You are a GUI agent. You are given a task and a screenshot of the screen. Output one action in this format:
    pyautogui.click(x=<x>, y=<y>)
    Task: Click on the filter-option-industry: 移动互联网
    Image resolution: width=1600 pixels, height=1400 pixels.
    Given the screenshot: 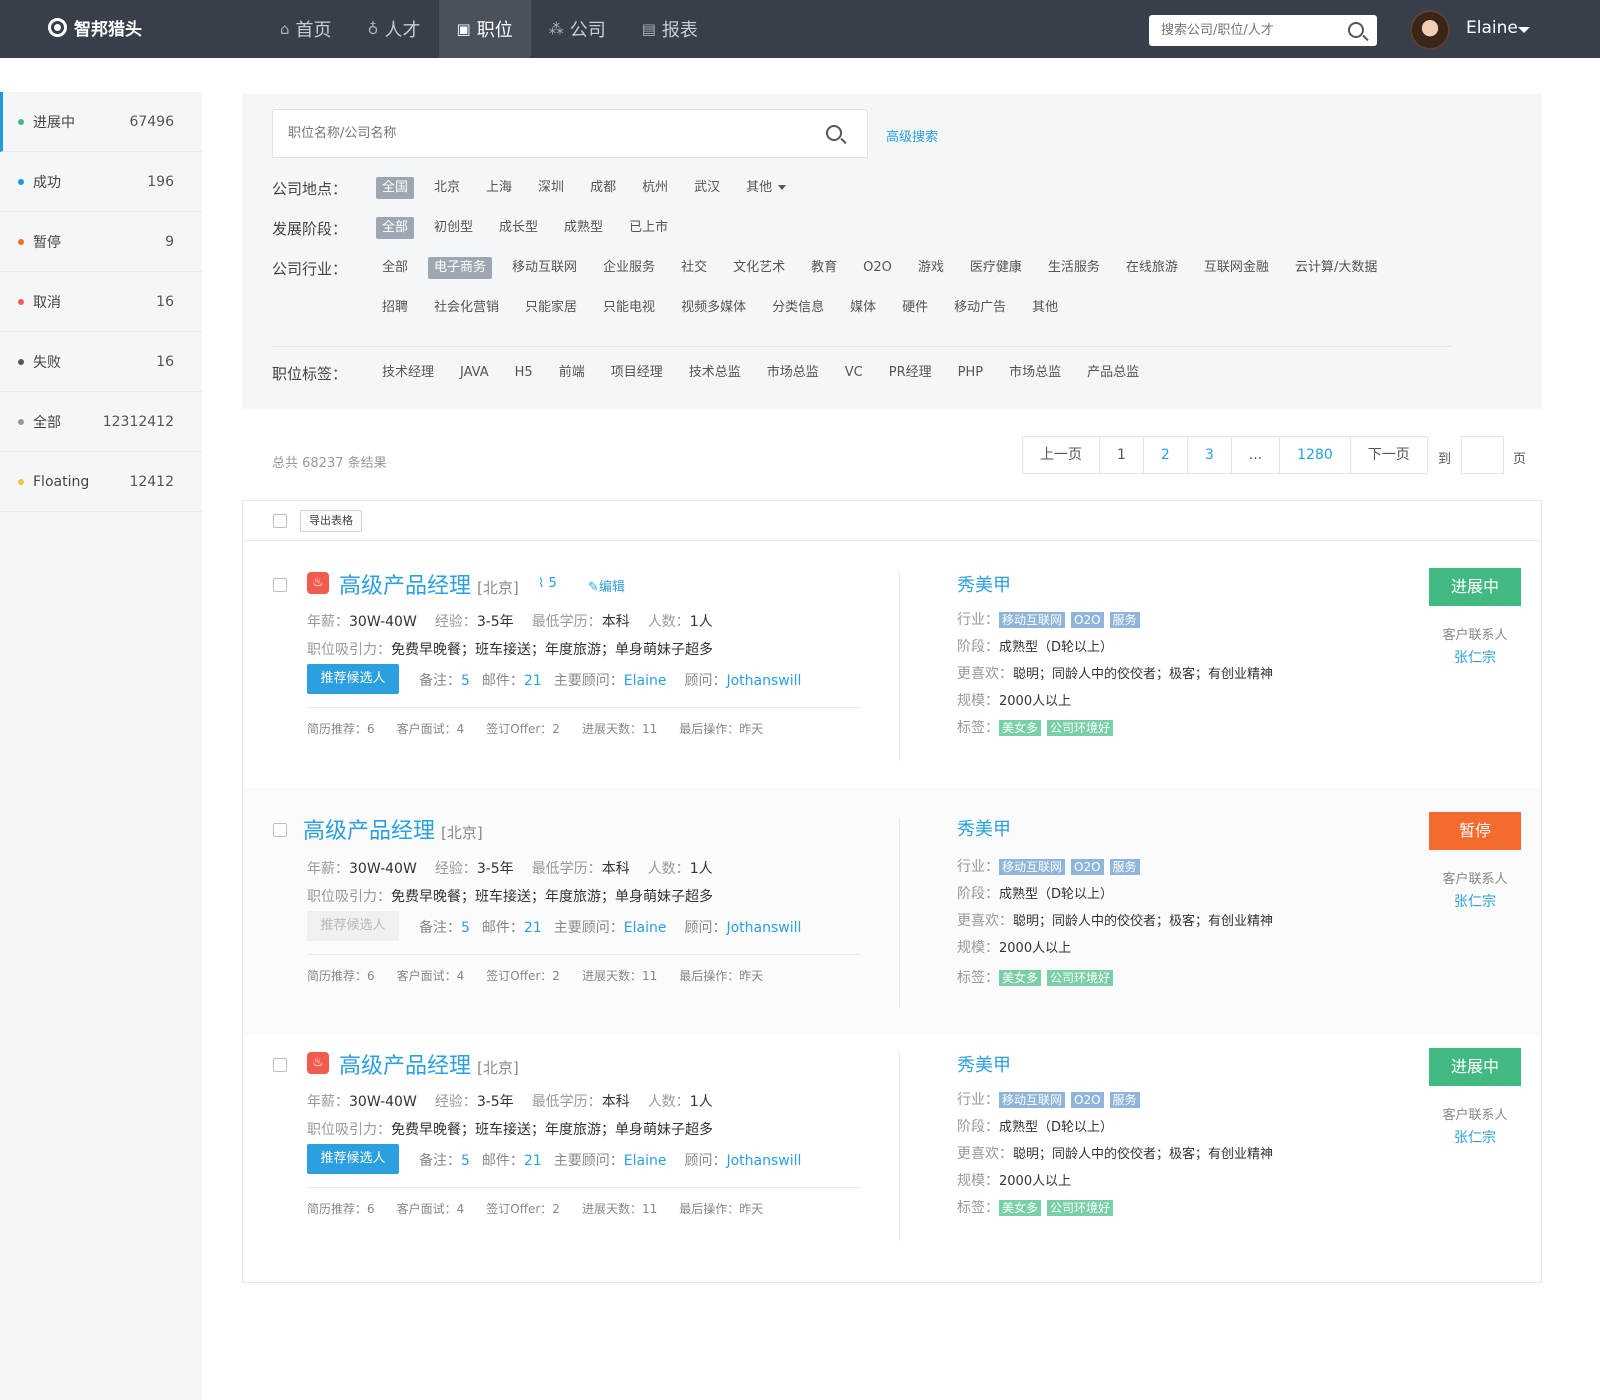 What is the action you would take?
    pyautogui.click(x=544, y=268)
    